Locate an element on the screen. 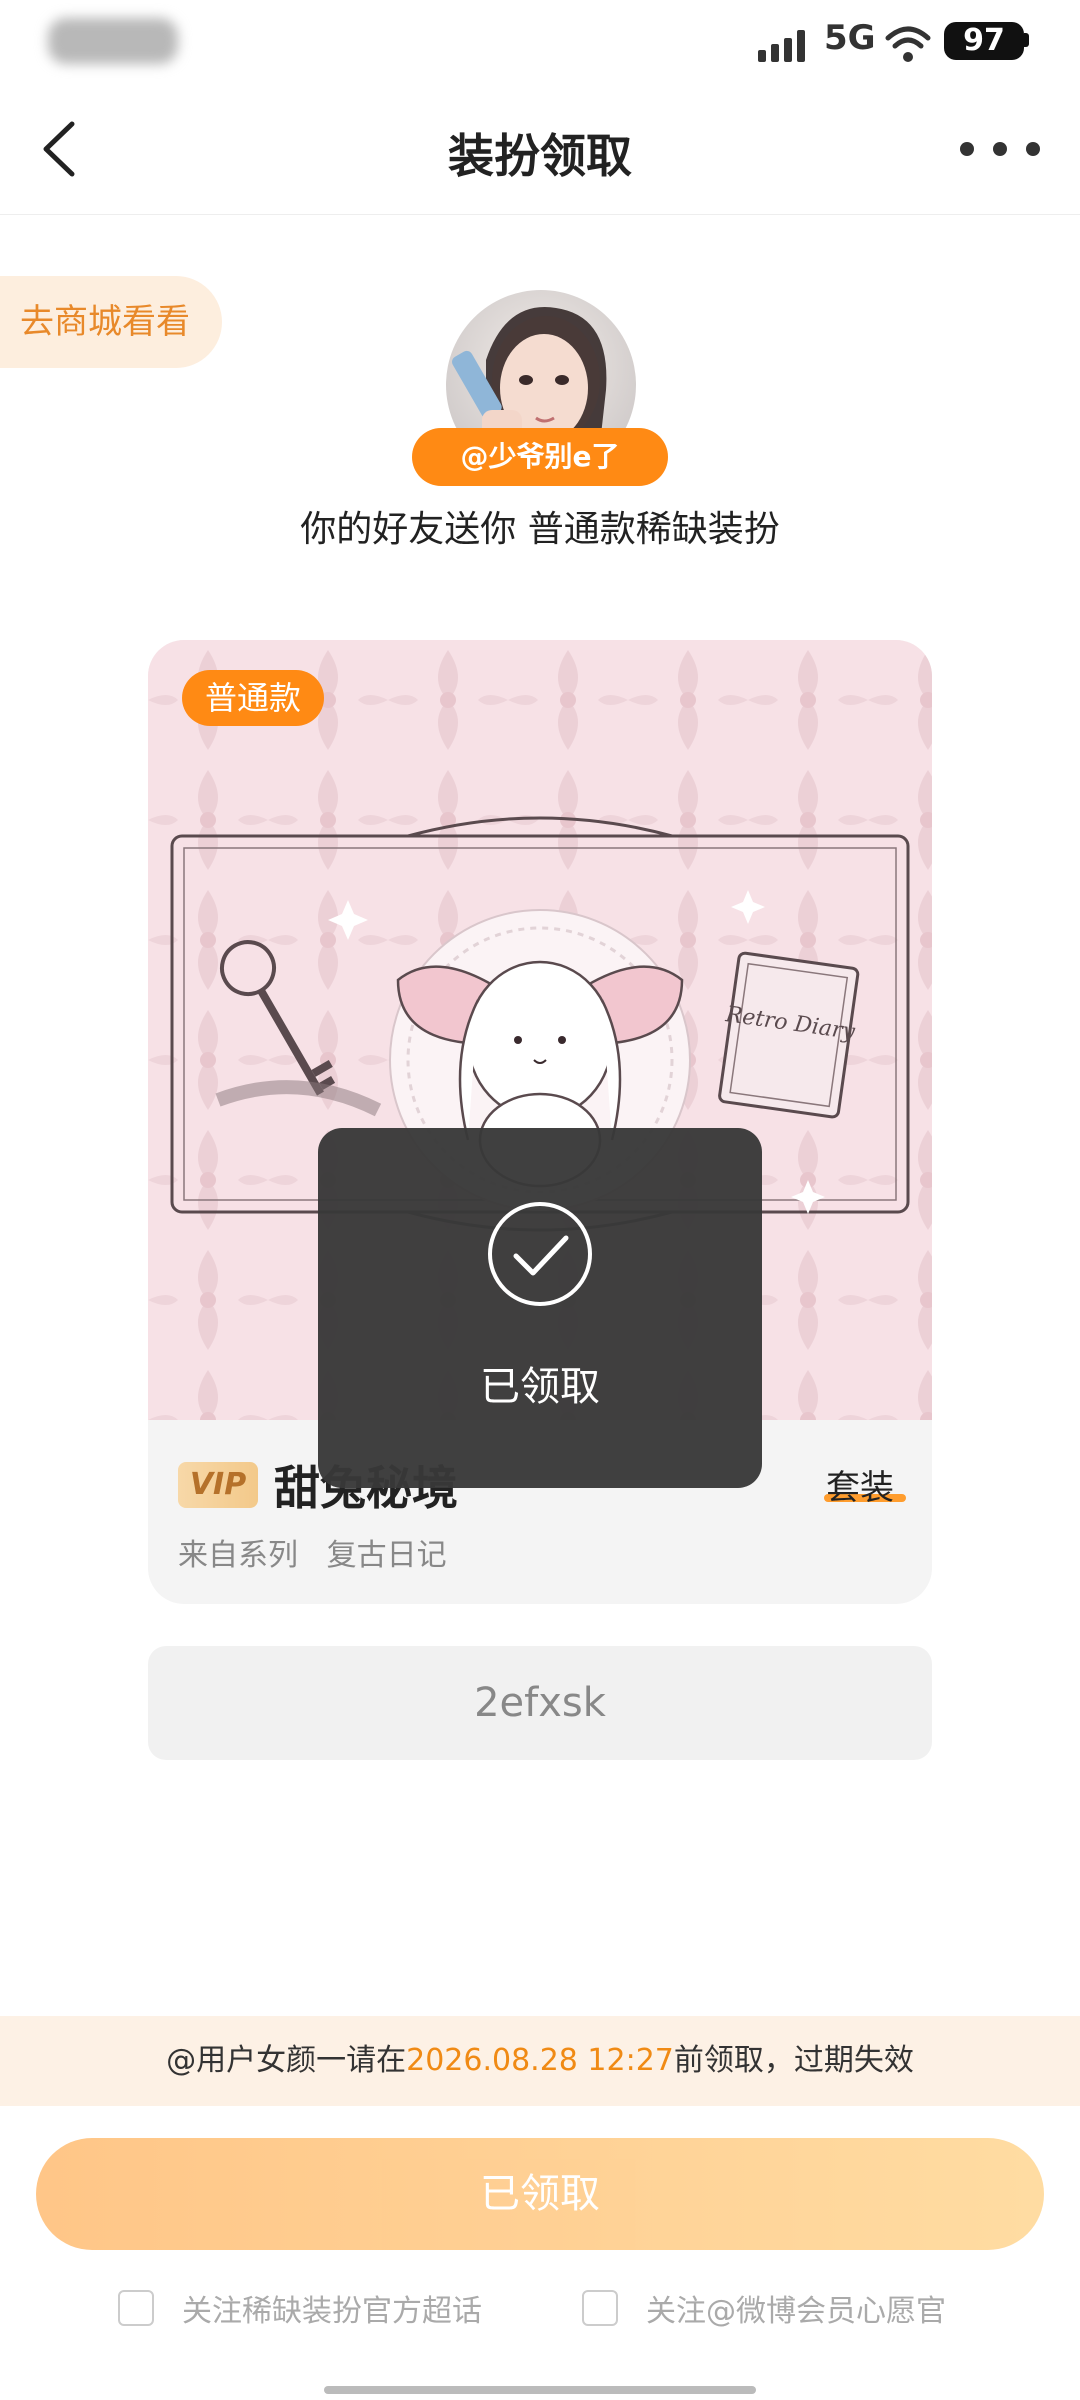  vip-badge: VIP is located at coordinates (218, 1485).